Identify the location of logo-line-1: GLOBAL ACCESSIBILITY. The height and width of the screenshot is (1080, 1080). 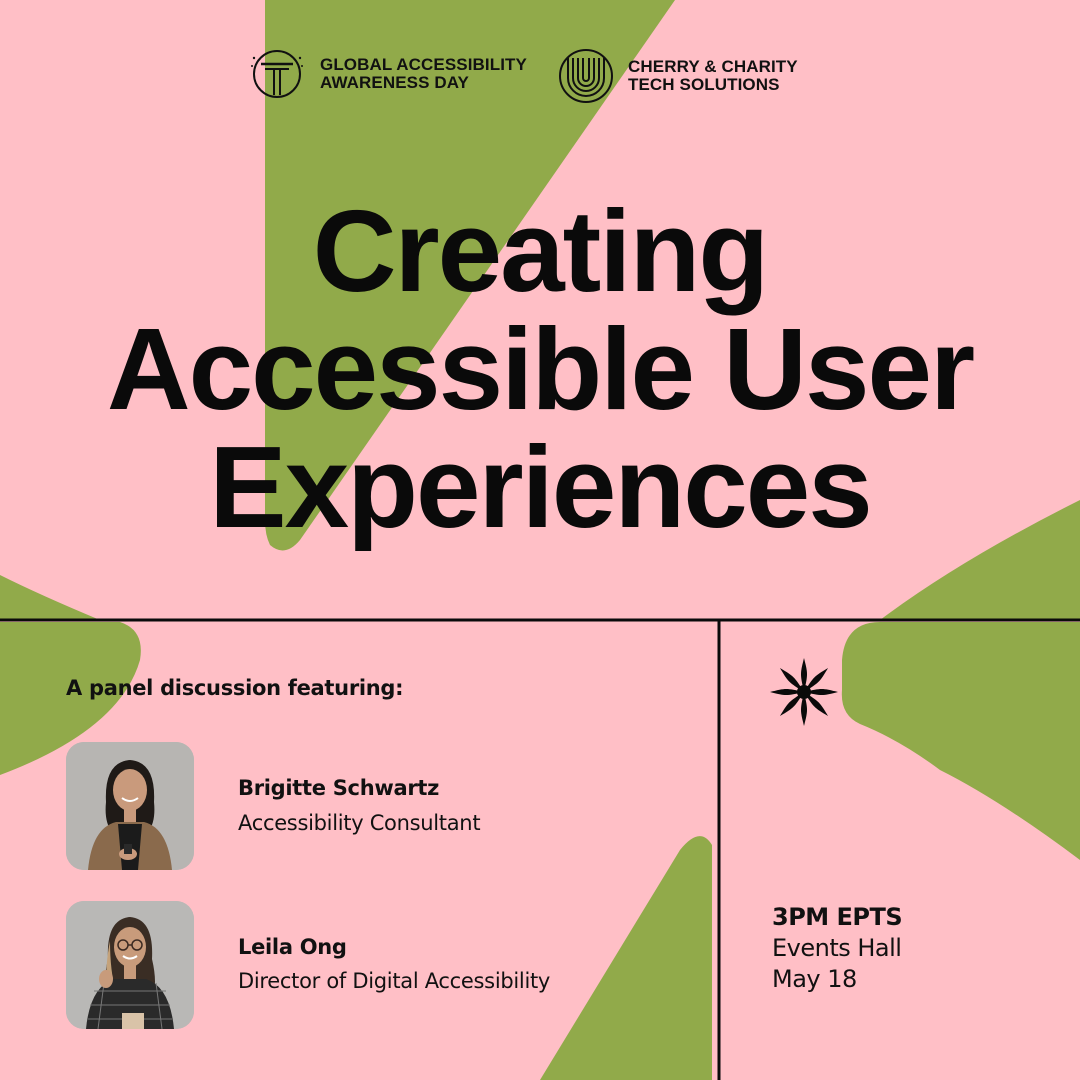
(423, 64).